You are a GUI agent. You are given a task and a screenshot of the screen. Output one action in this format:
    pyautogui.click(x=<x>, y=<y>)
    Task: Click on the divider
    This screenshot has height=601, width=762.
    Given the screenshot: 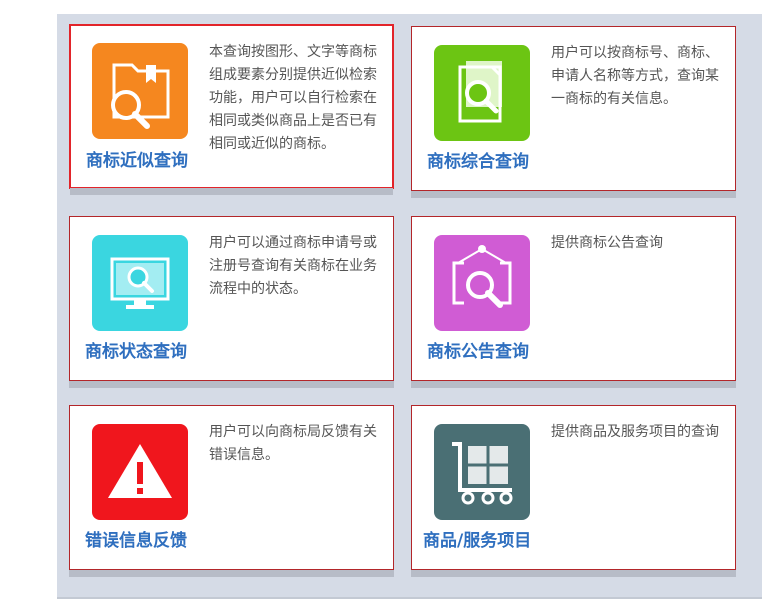 What is the action you would take?
    pyautogui.click(x=409, y=598)
    